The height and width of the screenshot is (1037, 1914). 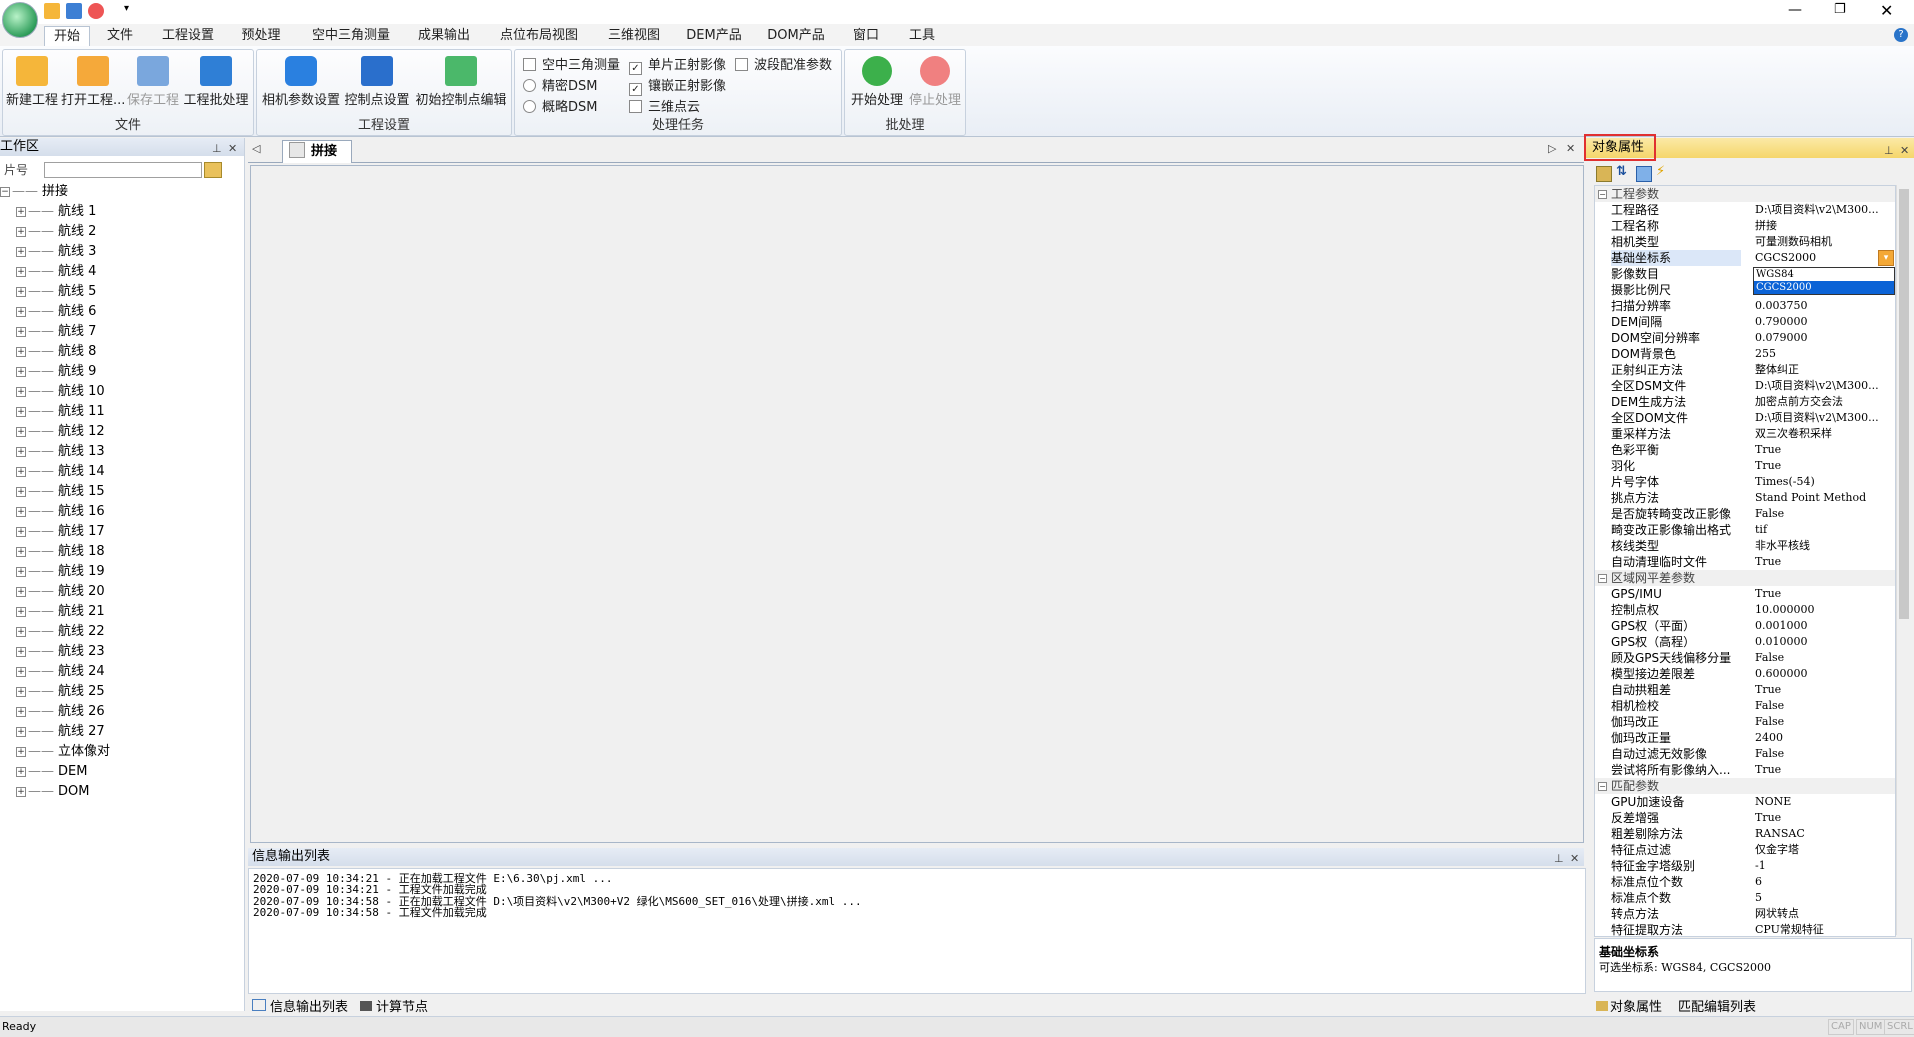 I want to click on property-row: 控制点权 10.000000, so click(x=1745, y=610).